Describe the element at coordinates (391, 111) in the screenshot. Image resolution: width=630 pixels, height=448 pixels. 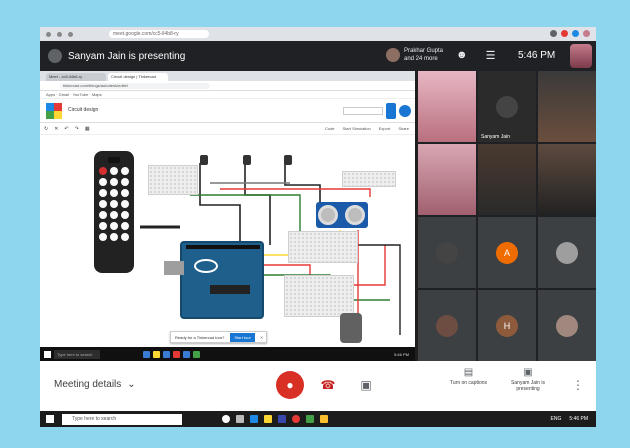
I see `circuit-view-button` at that location.